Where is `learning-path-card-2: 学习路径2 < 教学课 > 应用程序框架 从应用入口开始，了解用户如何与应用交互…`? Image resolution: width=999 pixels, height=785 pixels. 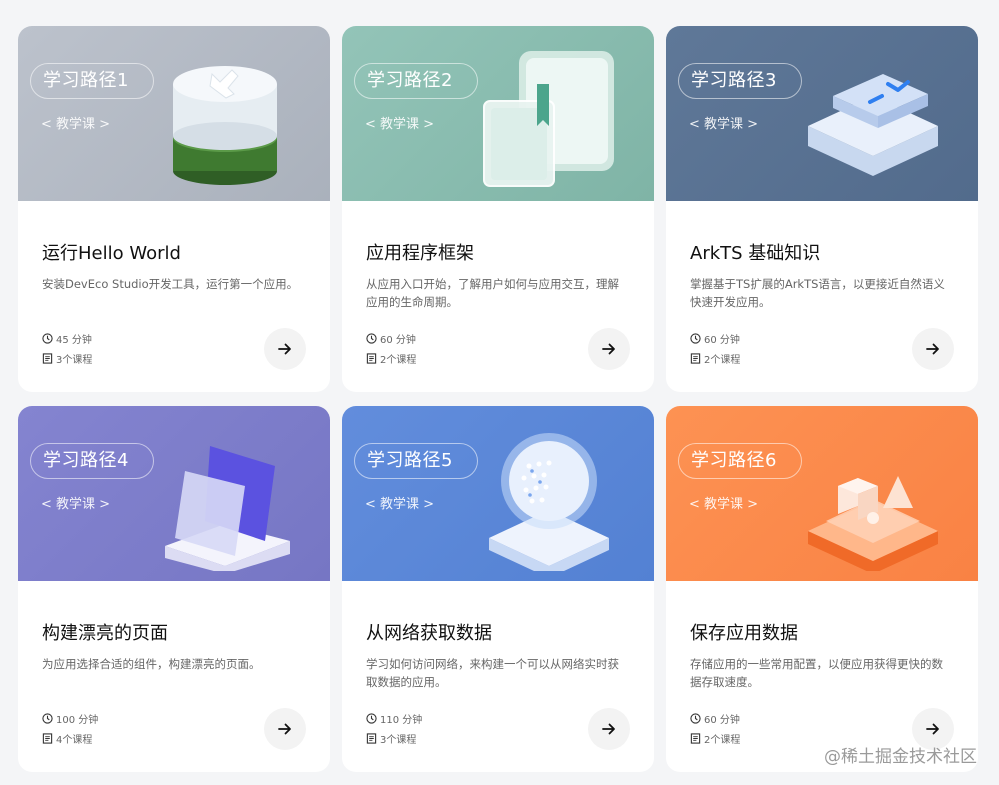 learning-path-card-2: 学习路径2 < 教学课 > 应用程序框架 从应用入口开始，了解用户如何与应用交互… is located at coordinates (498, 209).